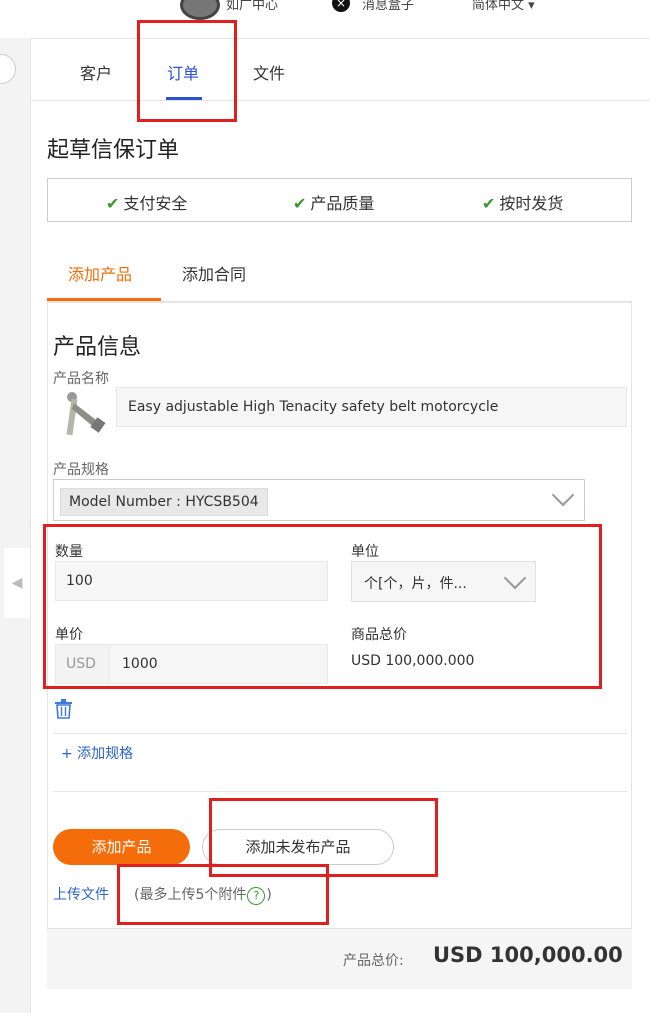 The image size is (650, 1013). I want to click on annotation-box-upload-hint, so click(223, 894).